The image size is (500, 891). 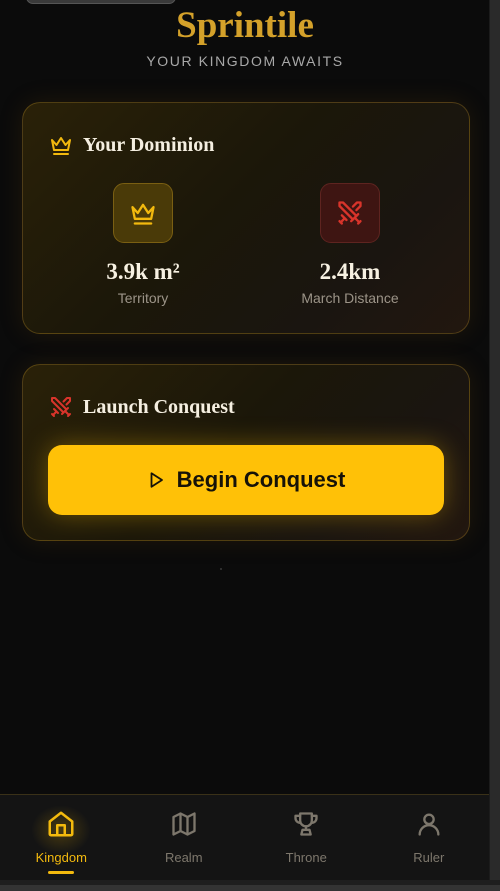 I want to click on nav-item-kingdom: Kingdom, so click(x=61, y=837).